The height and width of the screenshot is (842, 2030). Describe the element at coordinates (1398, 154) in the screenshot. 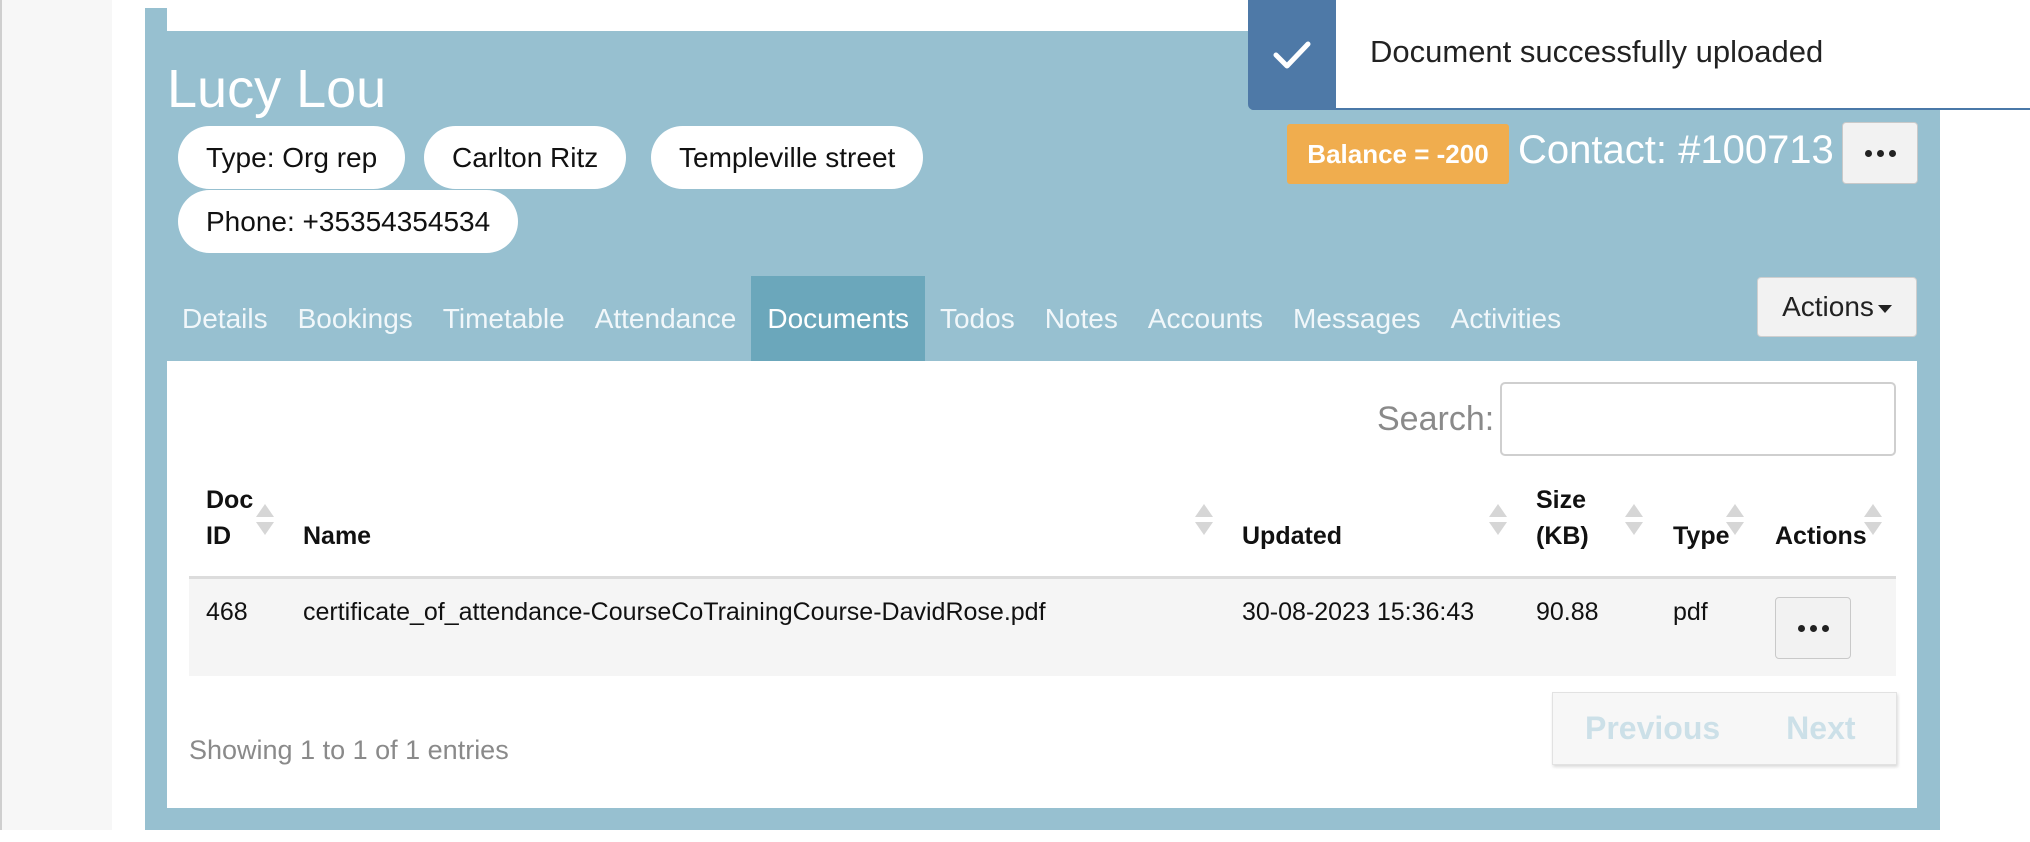

I see `balance-badge: Balance = -200` at that location.